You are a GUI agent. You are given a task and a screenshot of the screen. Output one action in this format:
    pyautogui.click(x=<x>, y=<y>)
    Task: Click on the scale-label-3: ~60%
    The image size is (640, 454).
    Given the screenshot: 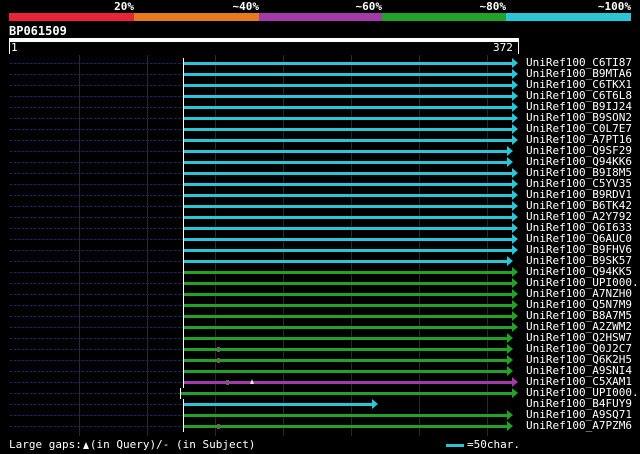 What is the action you would take?
    pyautogui.click(x=369, y=6)
    